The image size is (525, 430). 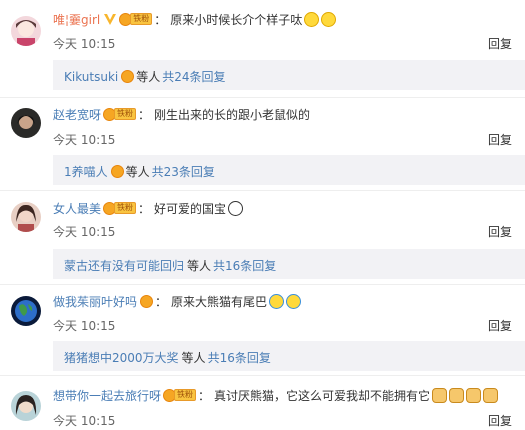 I want to click on verified-v-icon, so click(x=110, y=19).